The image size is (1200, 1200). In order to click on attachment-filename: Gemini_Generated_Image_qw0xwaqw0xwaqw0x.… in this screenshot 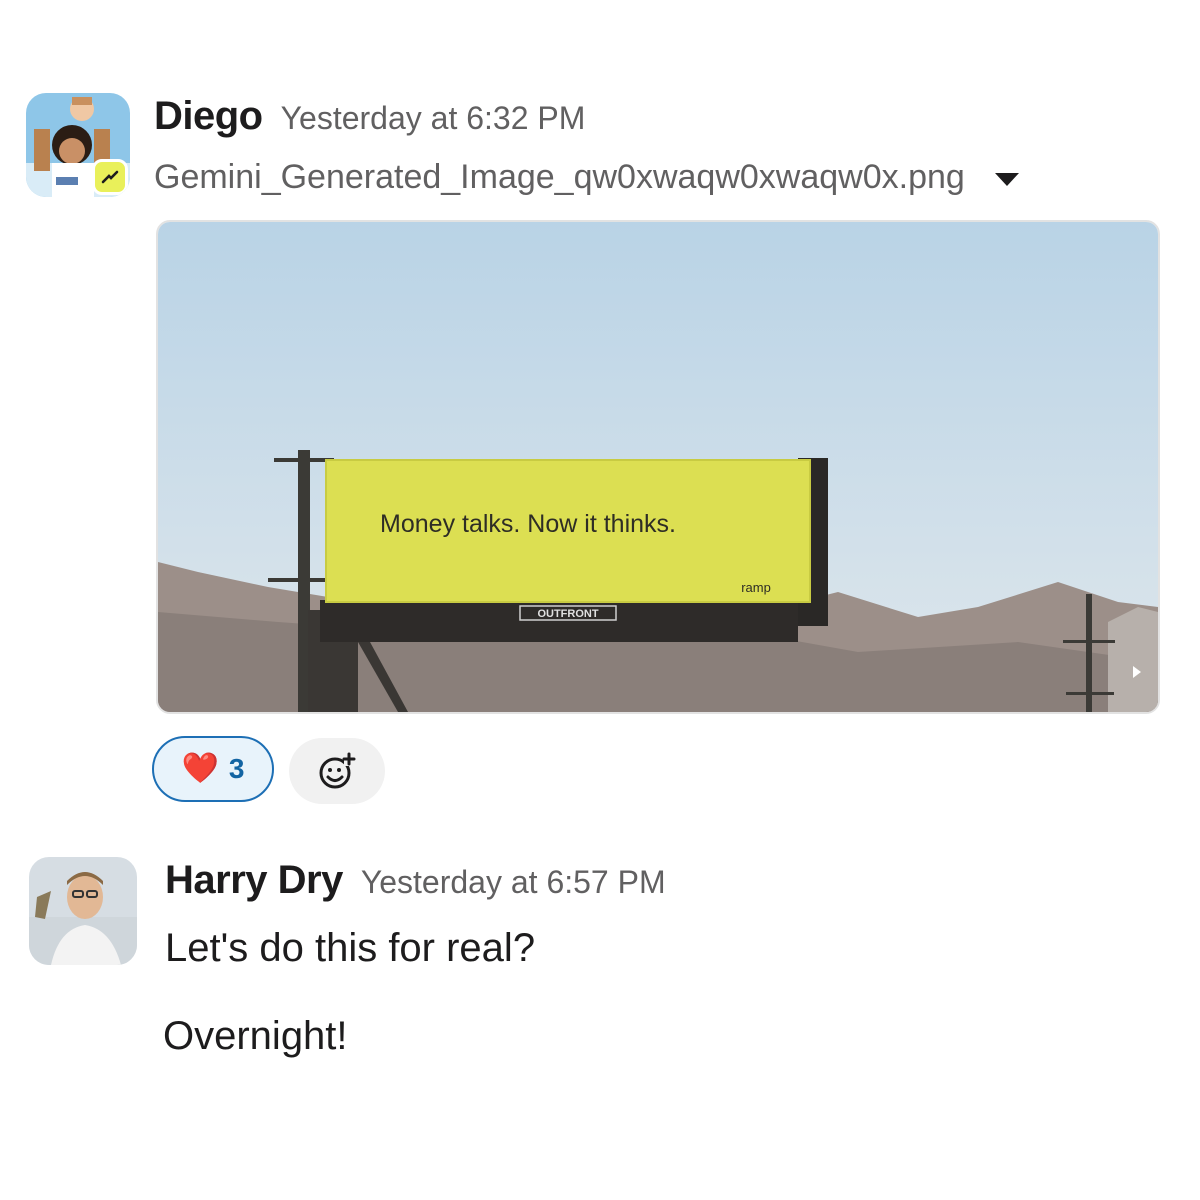, I will do `click(559, 177)`.